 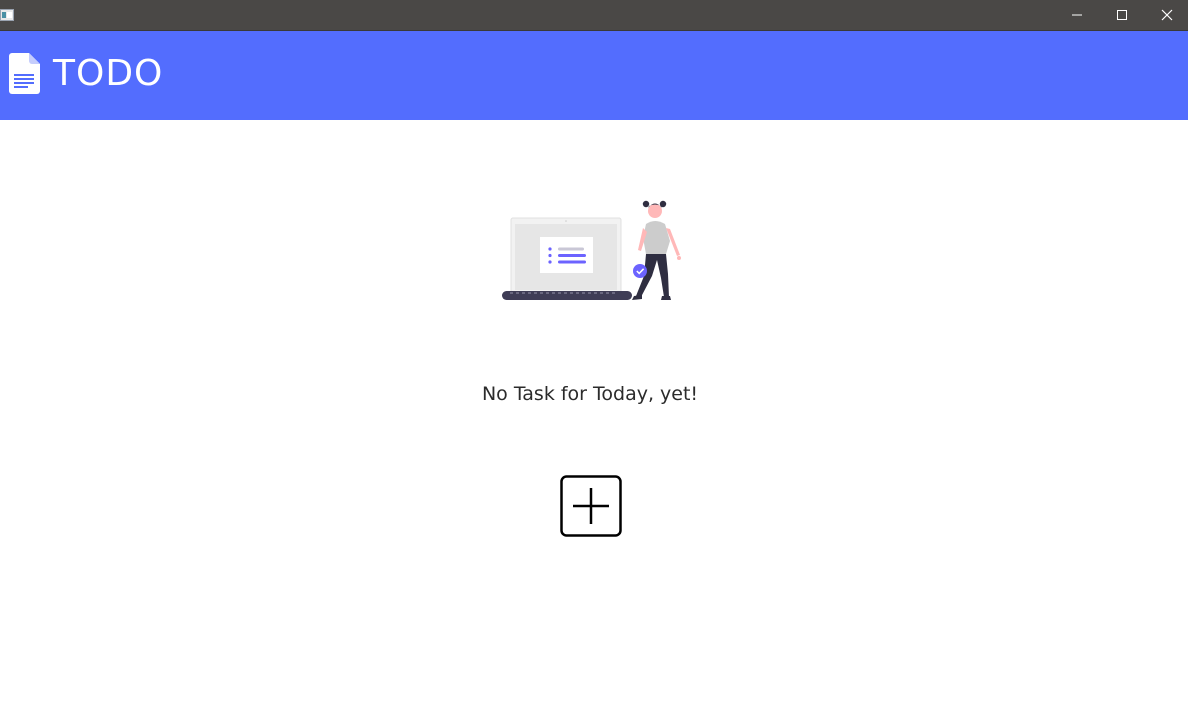 I want to click on empty-message: No Task for Today, yet!, so click(x=590, y=394).